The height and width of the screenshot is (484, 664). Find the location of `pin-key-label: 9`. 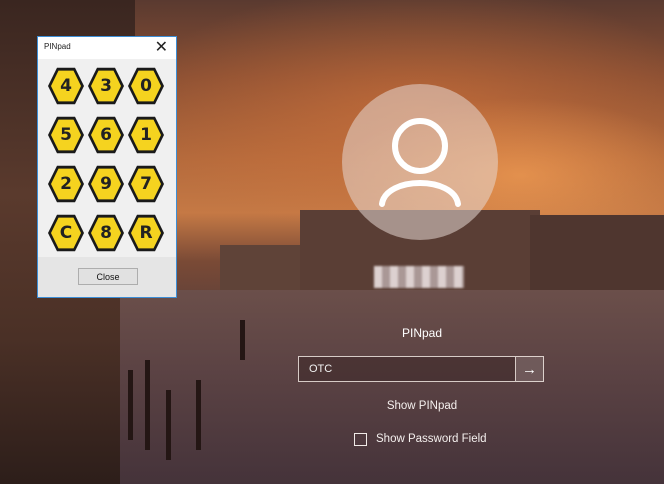

pin-key-label: 9 is located at coordinates (106, 184).